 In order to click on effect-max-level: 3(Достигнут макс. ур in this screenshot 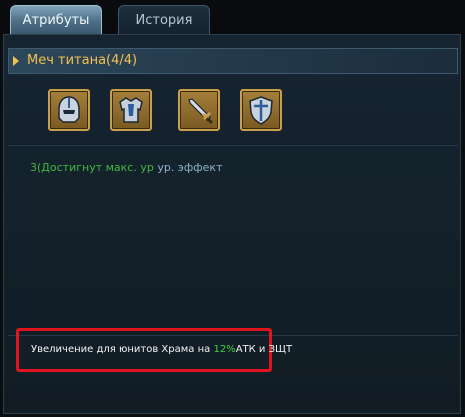, I will do `click(92, 167)`.